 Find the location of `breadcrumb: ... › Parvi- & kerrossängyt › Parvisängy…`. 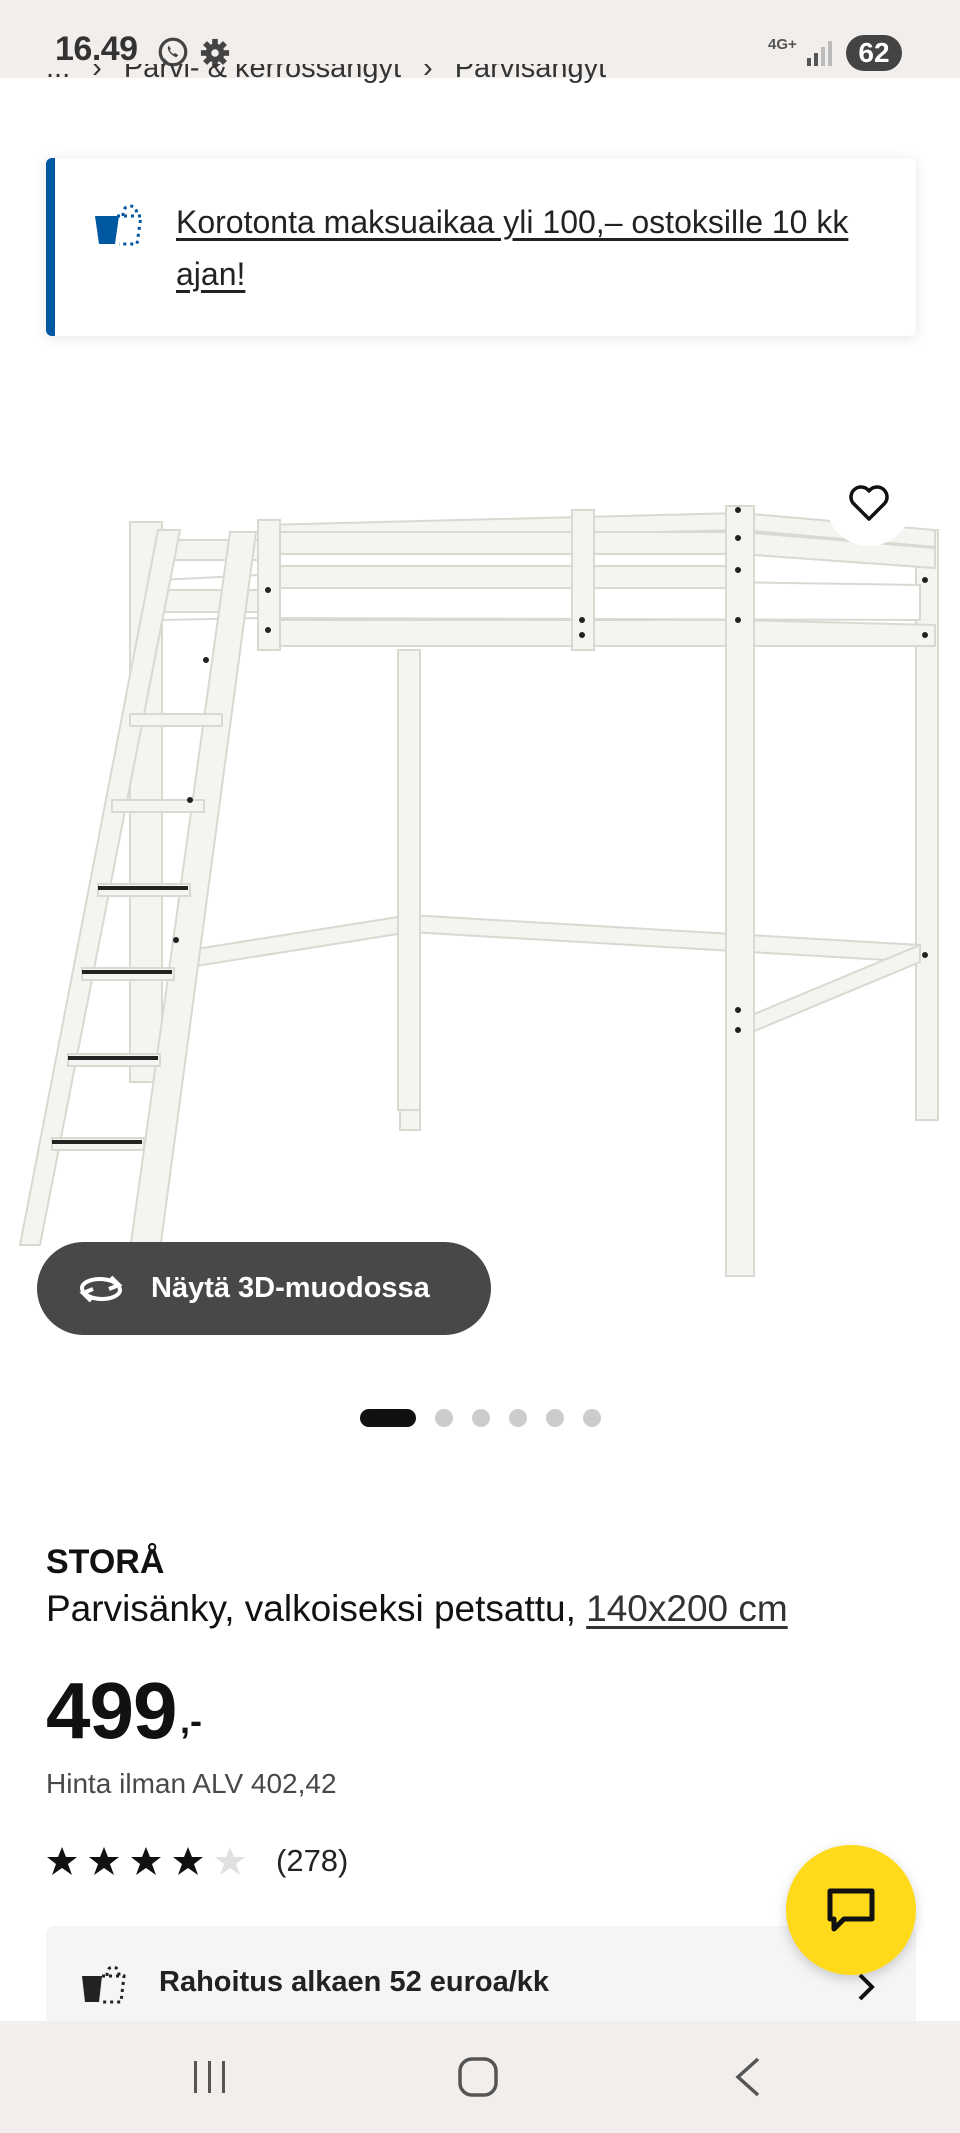

breadcrumb: ... › Parvi- & kerrossängyt › Parvisängy… is located at coordinates (326, 84).